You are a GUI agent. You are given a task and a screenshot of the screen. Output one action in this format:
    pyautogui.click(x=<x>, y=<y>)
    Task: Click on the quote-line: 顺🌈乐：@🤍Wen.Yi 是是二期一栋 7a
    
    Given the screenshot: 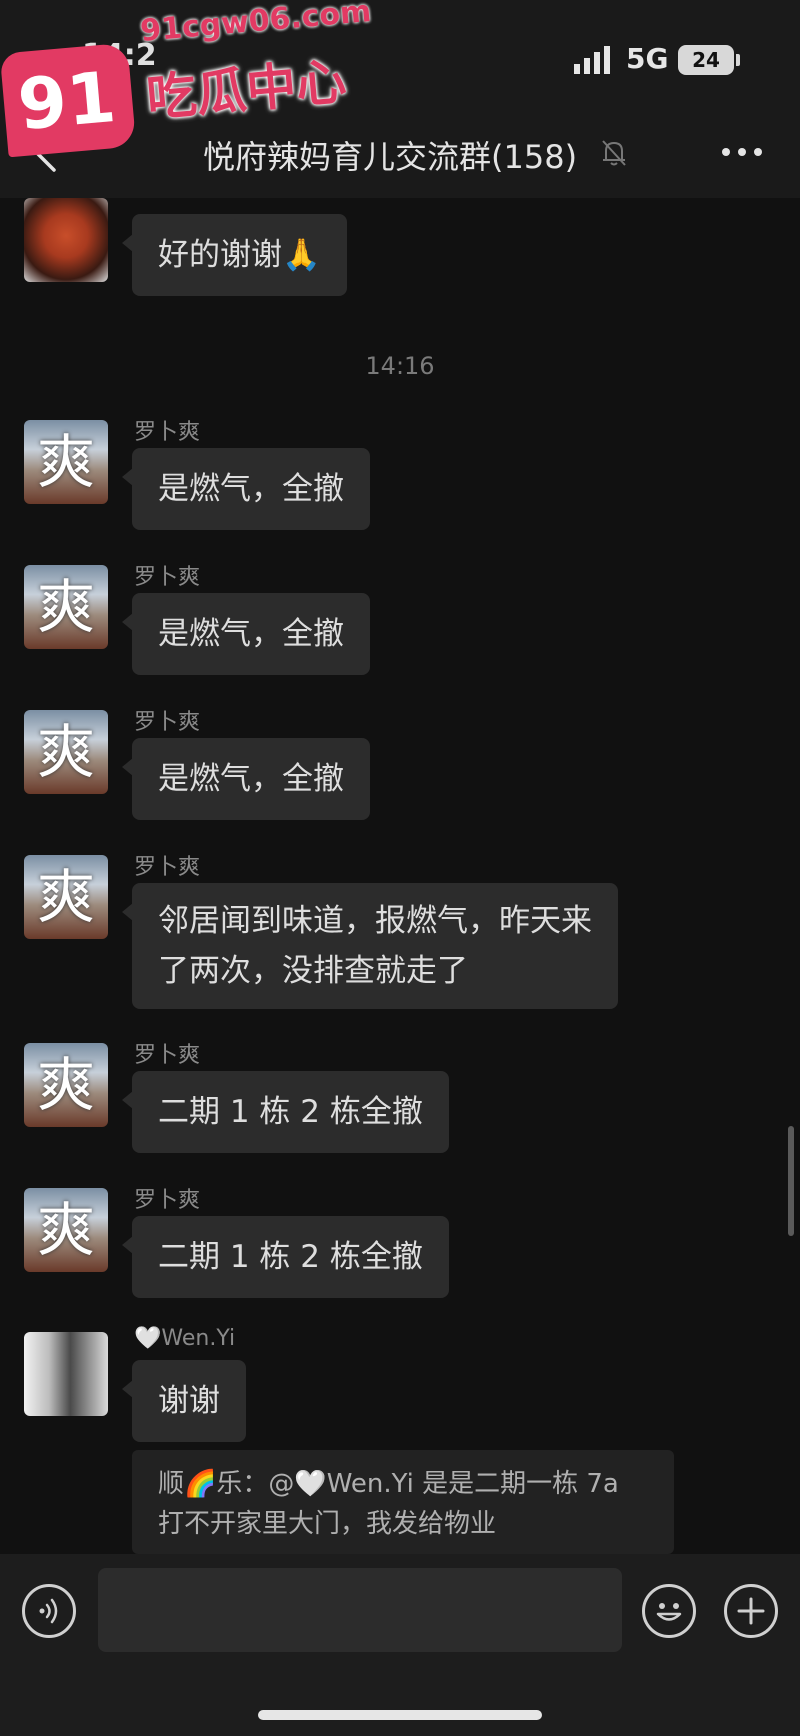 What is the action you would take?
    pyautogui.click(x=388, y=1484)
    